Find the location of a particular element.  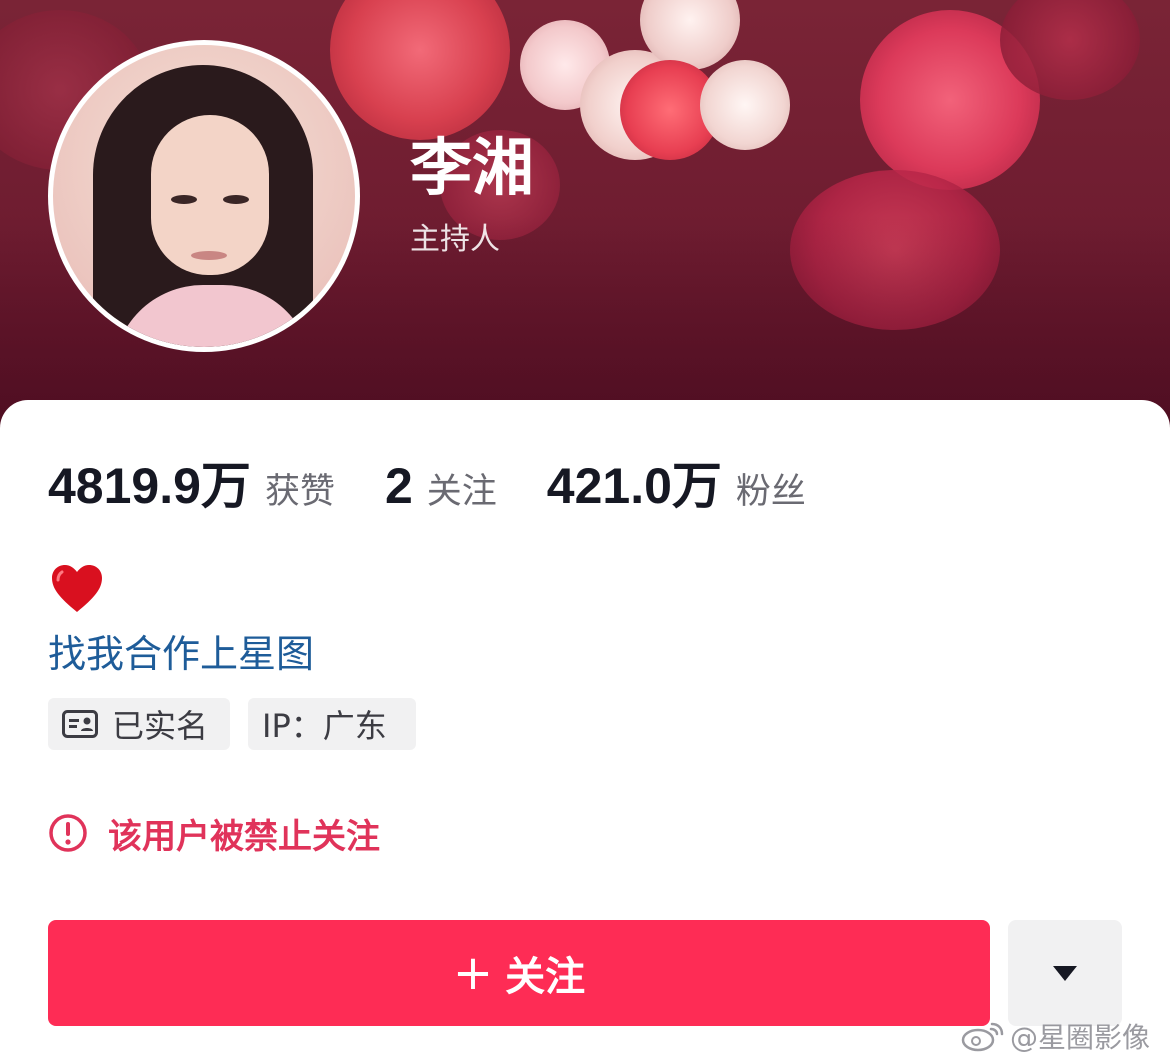

caret-down-icon is located at coordinates (1065, 973).